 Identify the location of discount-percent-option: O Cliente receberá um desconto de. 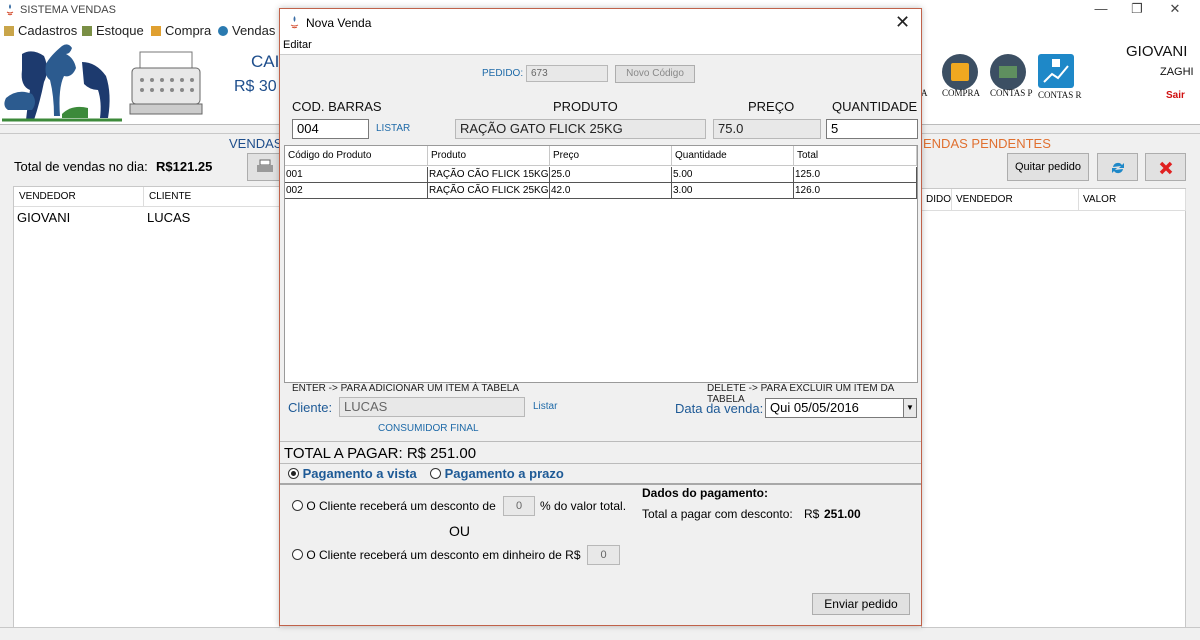
(394, 506).